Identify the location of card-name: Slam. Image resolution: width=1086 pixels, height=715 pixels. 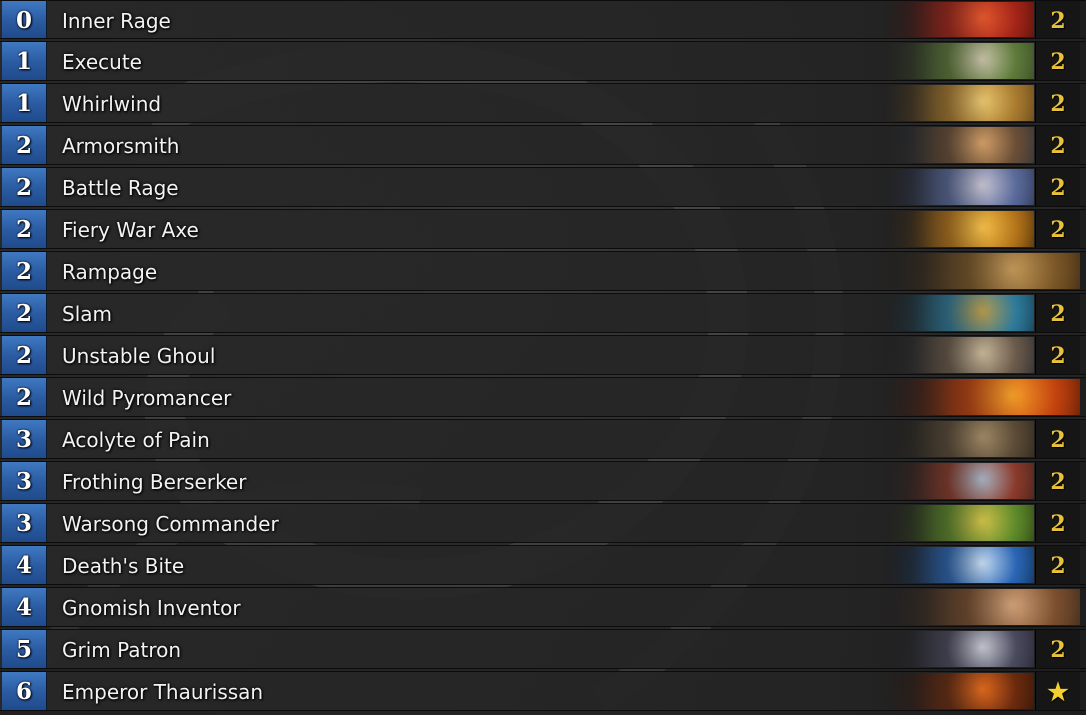
(87, 314).